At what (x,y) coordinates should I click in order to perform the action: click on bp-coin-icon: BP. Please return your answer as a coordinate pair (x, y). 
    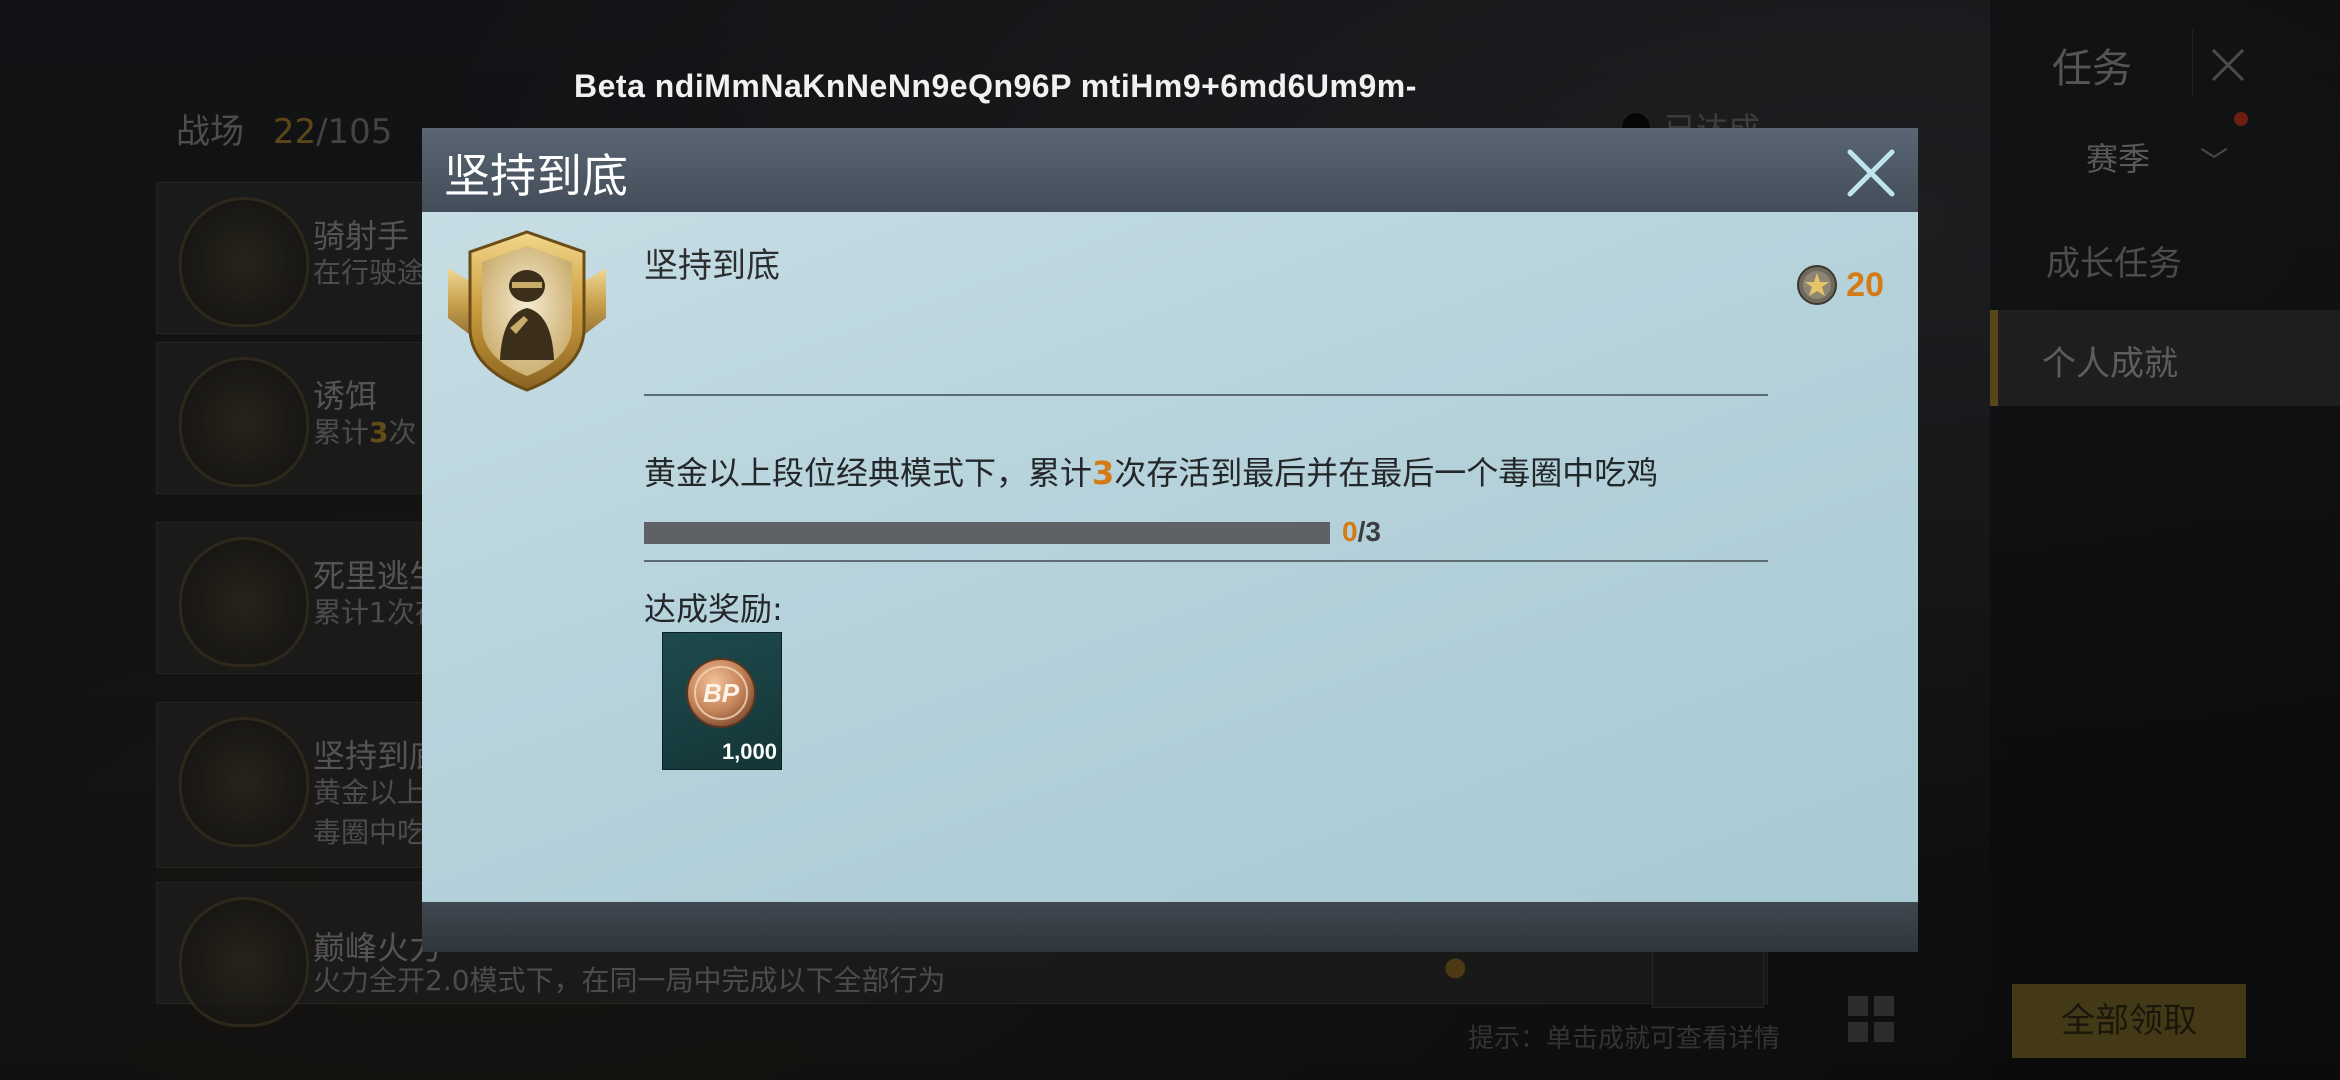
    Looking at the image, I should click on (721, 693).